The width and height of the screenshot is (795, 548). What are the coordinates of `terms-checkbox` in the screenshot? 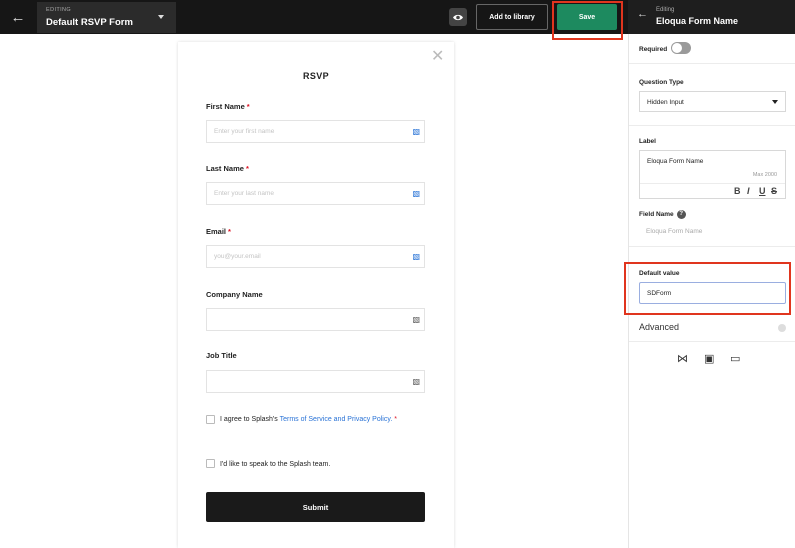 It's located at (210, 419).